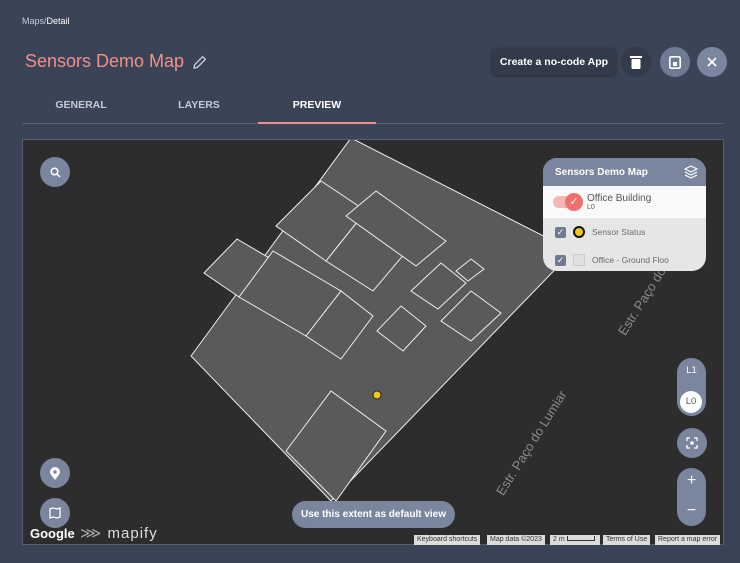  Describe the element at coordinates (559, 539) in the screenshot. I see `scale-label: 2 m` at that location.